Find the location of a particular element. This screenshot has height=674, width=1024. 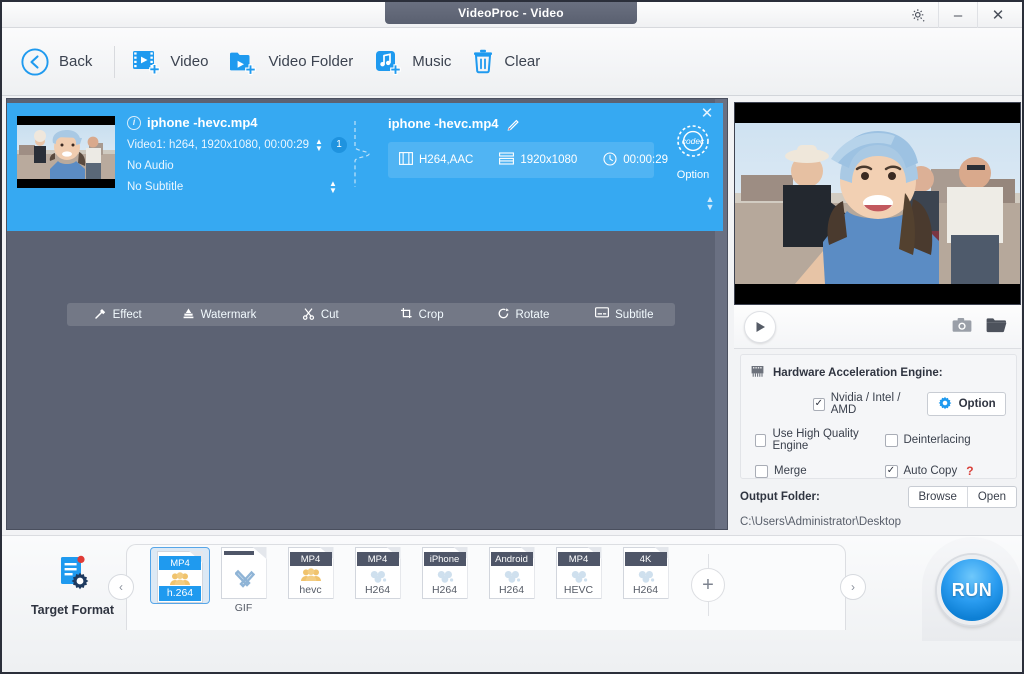

add-music-button: Music is located at coordinates (418, 62).